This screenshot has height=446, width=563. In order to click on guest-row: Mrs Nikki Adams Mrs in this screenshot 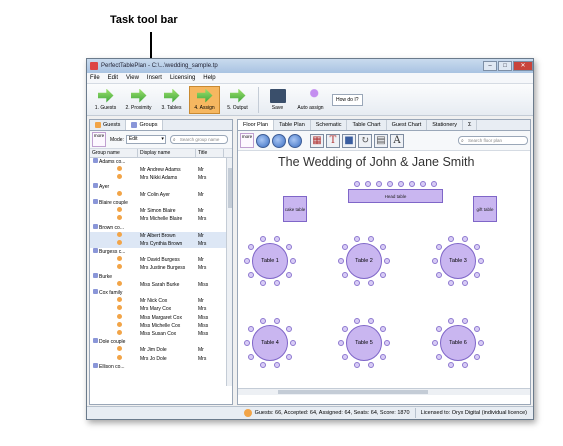, I will do `click(161, 178)`.